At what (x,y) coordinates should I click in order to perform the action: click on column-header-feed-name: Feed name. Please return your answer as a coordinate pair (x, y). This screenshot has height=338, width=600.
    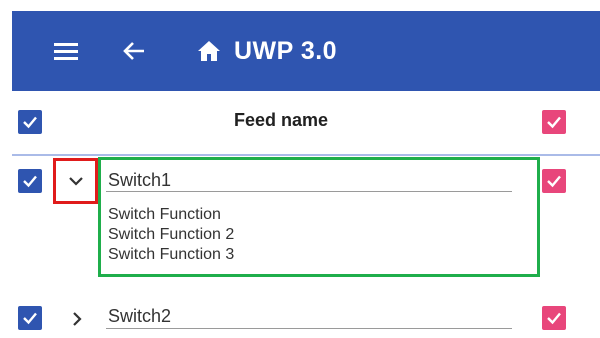
    Looking at the image, I should click on (281, 120).